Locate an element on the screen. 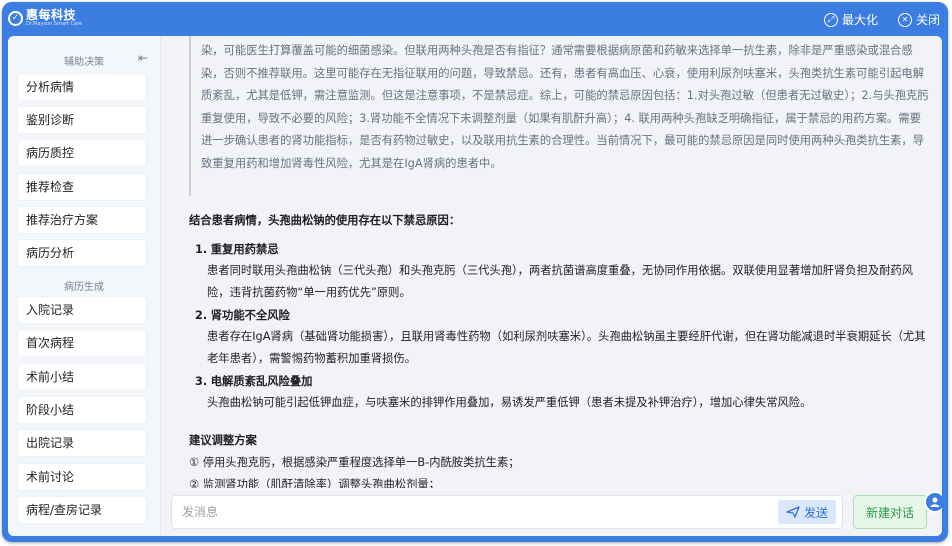 The image size is (952, 546). new-chat-label: 新建对话 is located at coordinates (889, 512).